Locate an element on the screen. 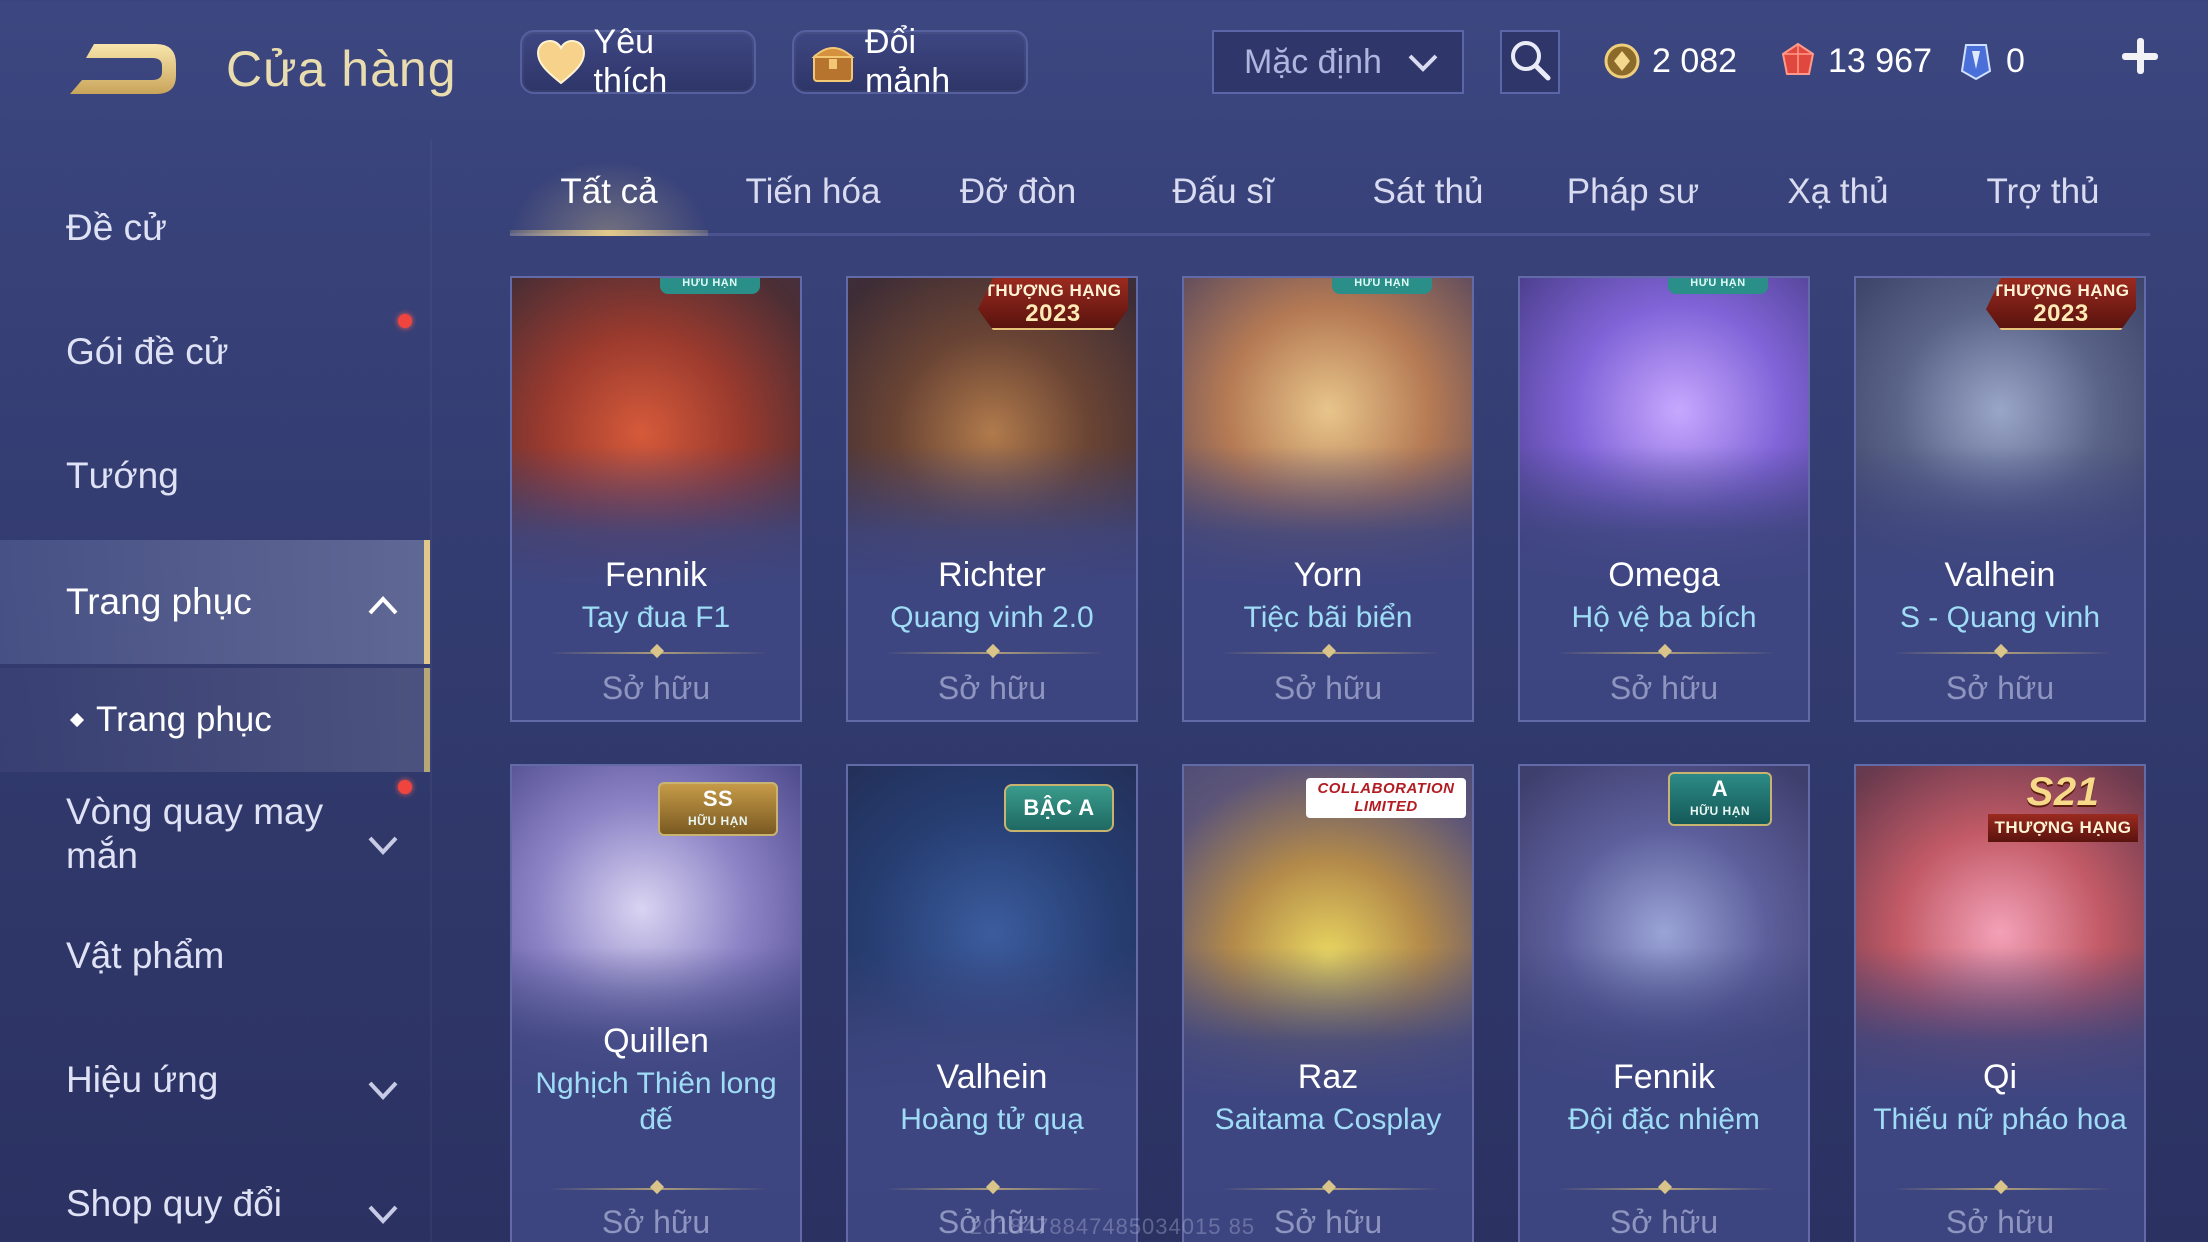 The width and height of the screenshot is (2208, 1242). gold-coin-icon is located at coordinates (1622, 61).